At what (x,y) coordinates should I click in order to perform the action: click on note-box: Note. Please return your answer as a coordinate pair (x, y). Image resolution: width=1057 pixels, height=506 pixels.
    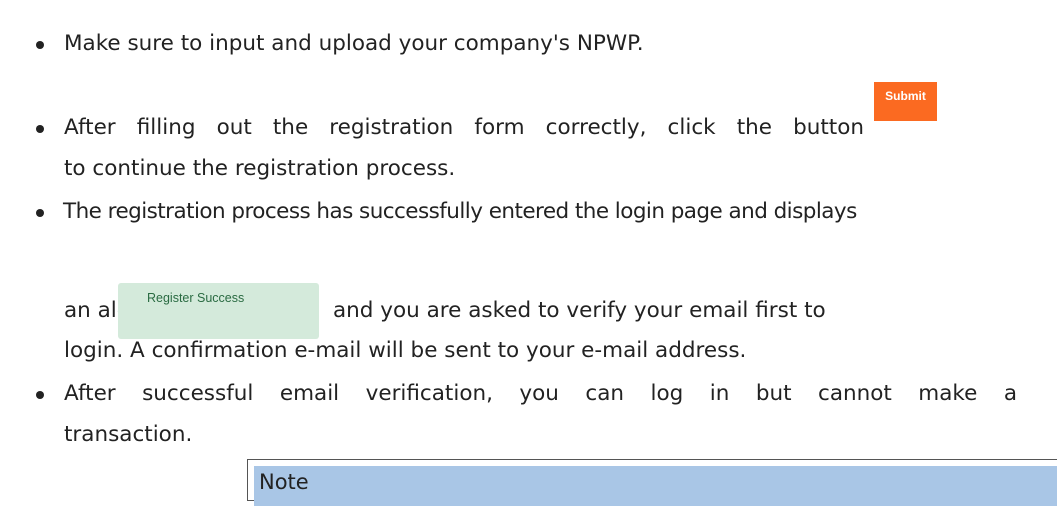
    Looking at the image, I should click on (652, 482).